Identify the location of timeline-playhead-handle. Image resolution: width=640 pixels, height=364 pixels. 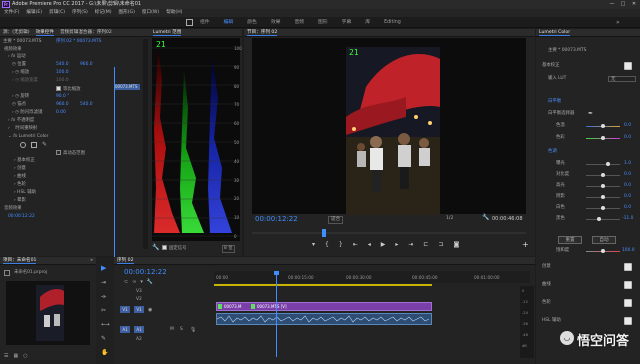
(276, 273).